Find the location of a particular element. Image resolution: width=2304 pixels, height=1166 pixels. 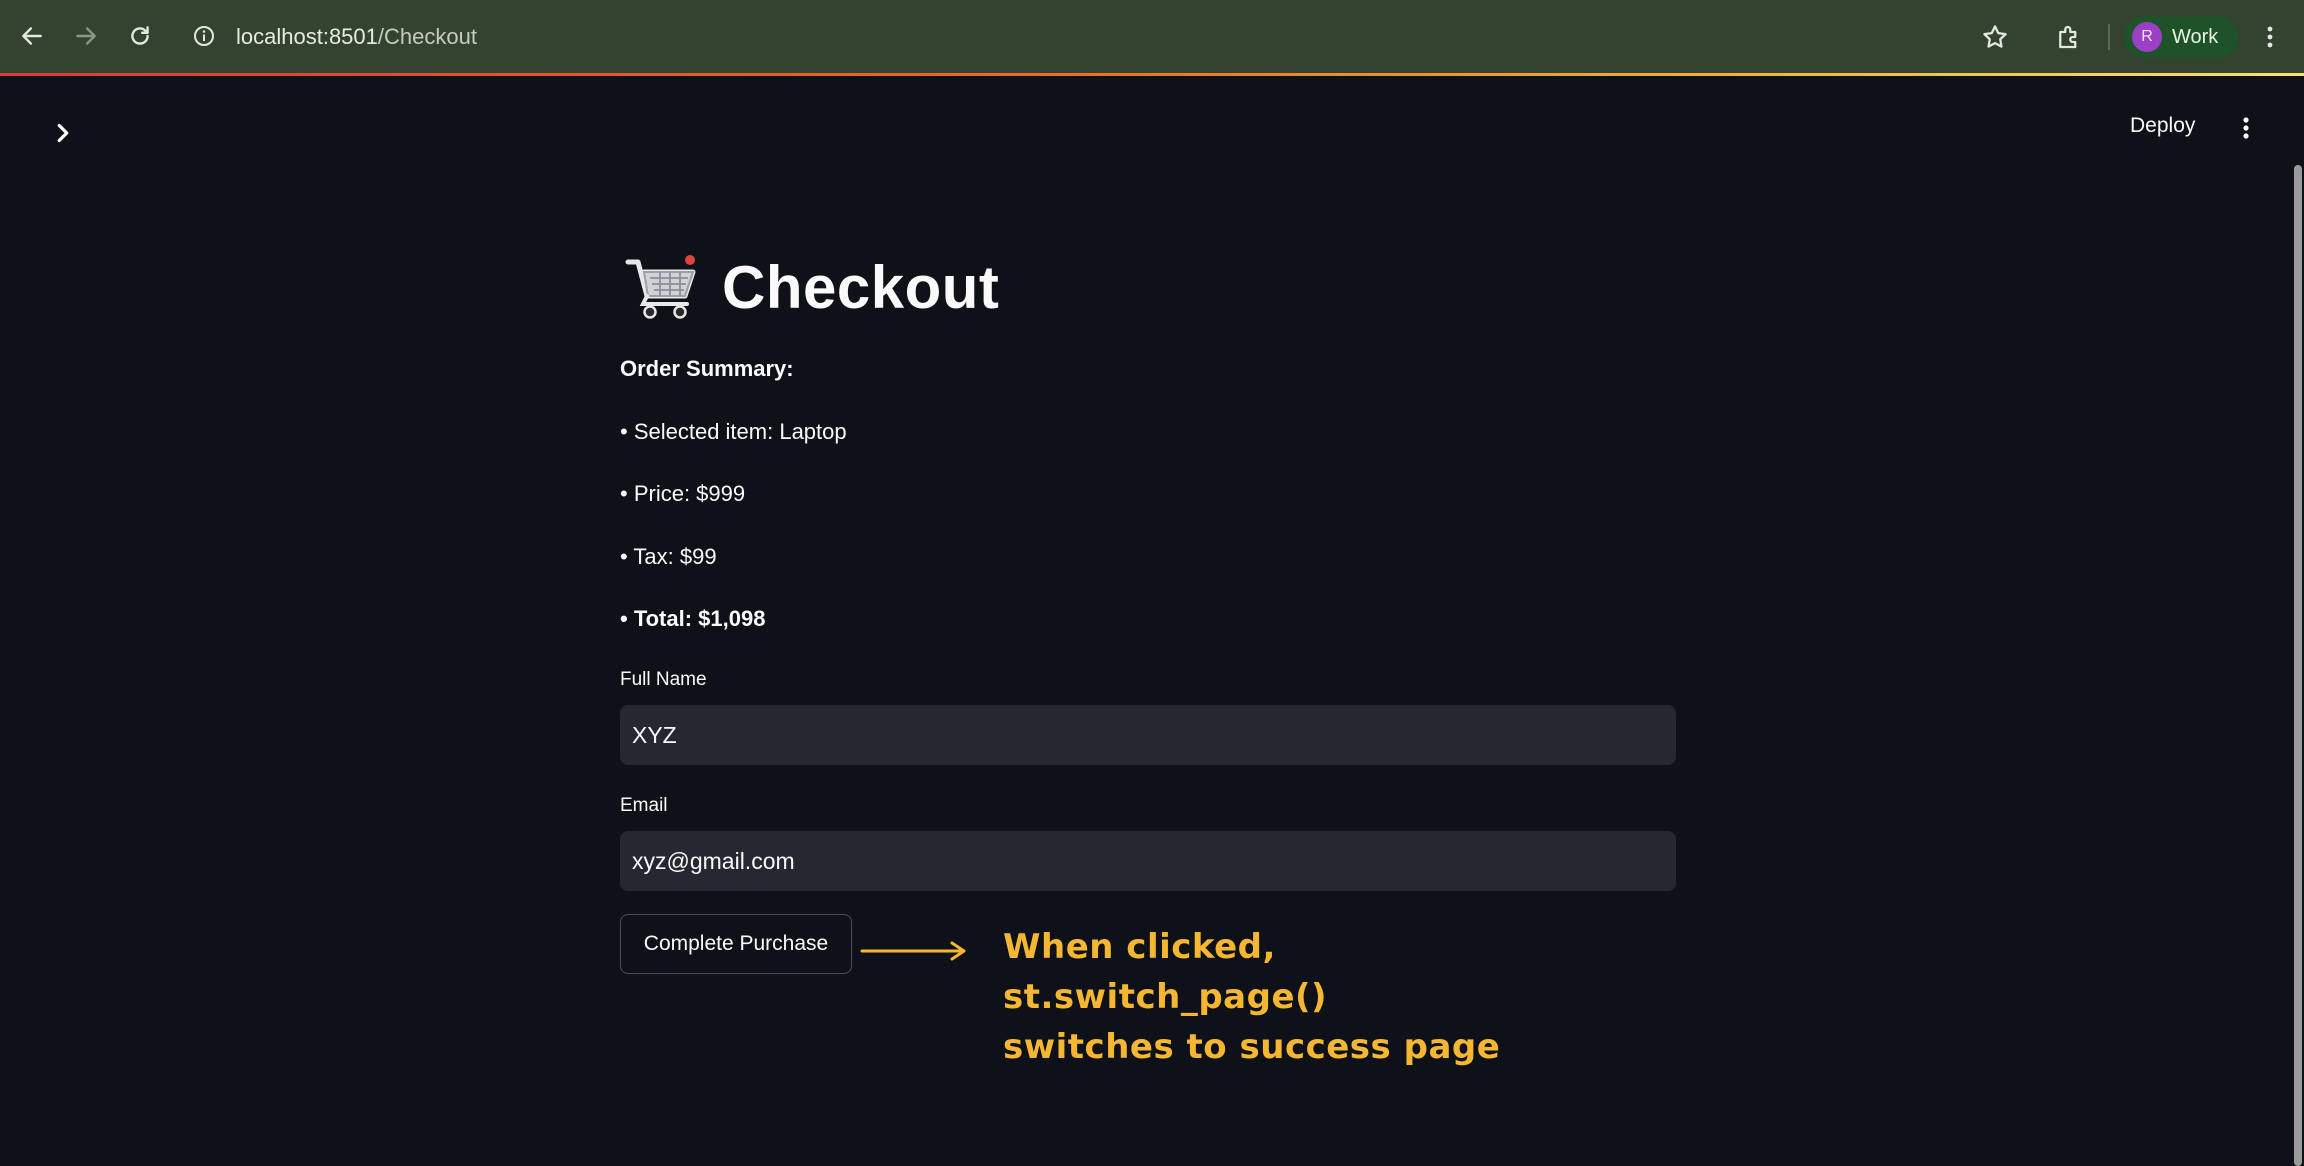

url-path: /Checkout is located at coordinates (427, 36).